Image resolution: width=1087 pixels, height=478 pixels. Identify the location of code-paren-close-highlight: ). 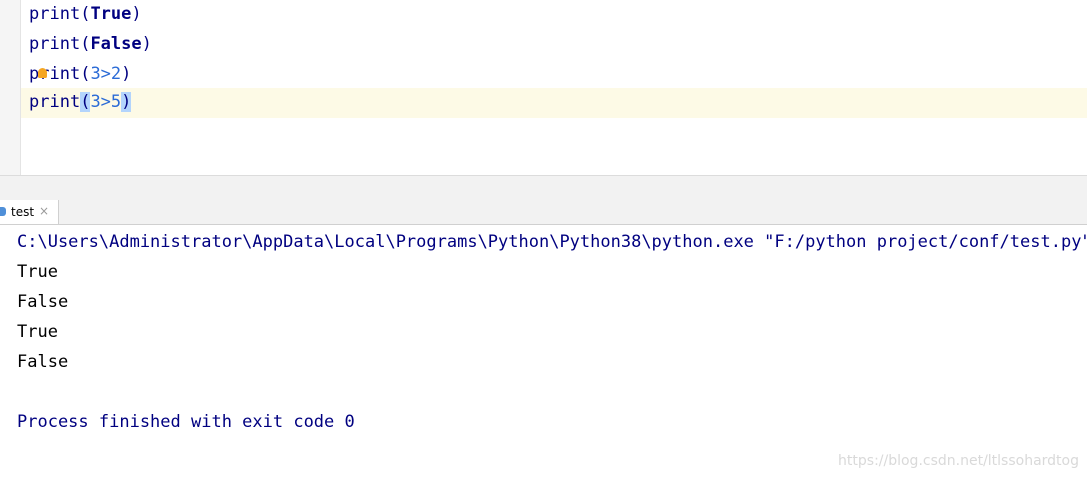
(126, 102).